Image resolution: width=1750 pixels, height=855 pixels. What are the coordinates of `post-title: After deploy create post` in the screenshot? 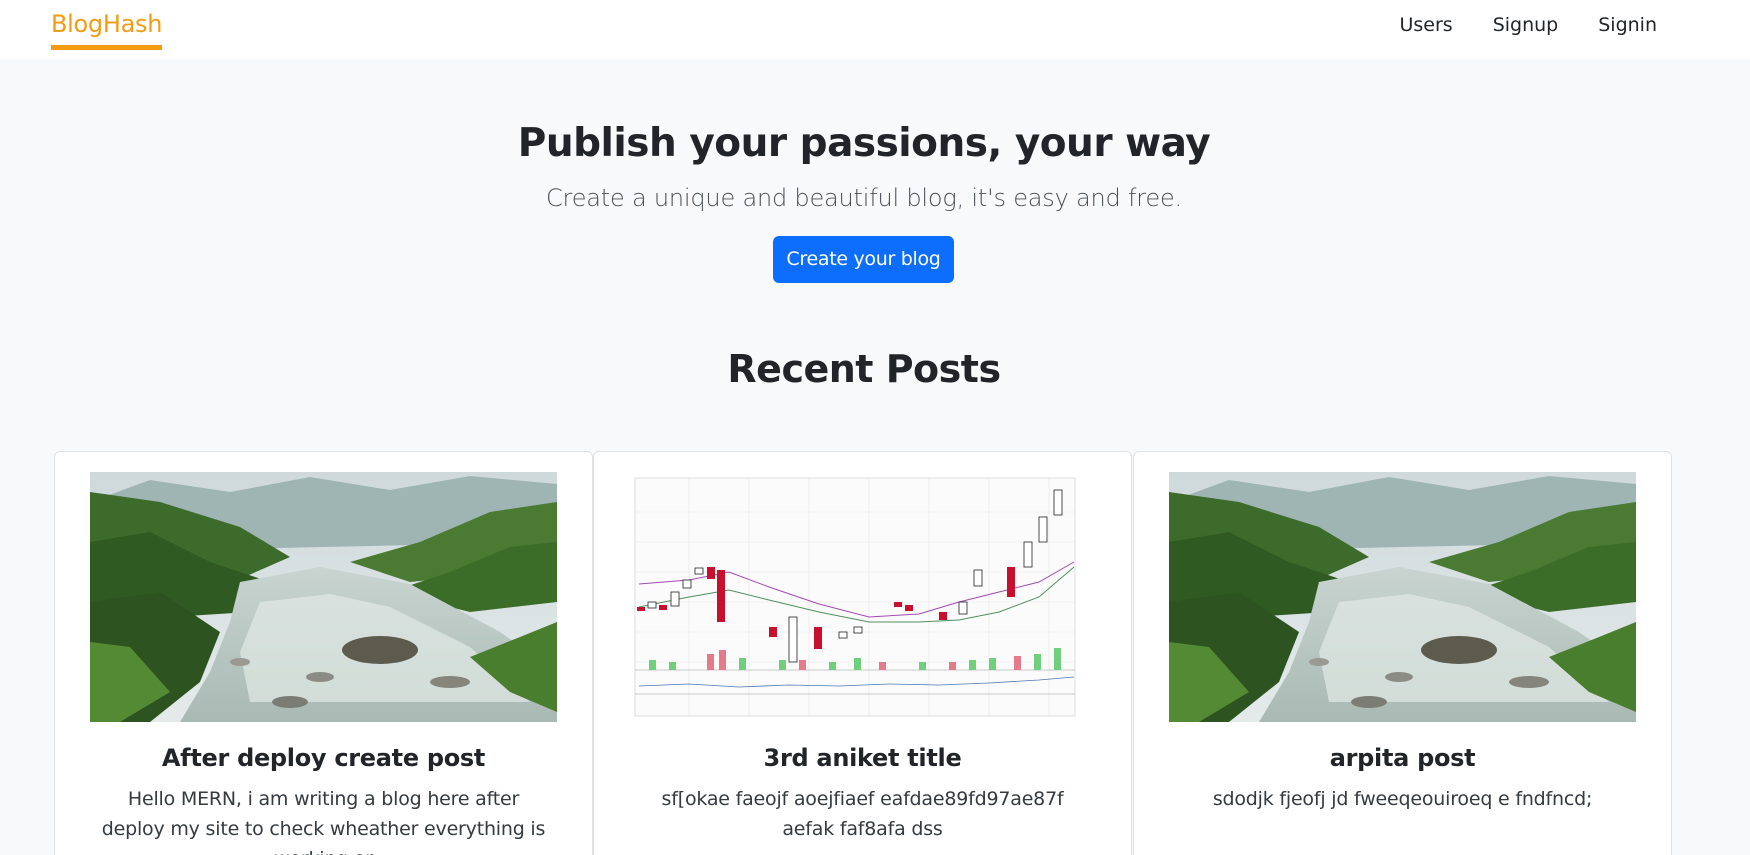 It's located at (323, 758).